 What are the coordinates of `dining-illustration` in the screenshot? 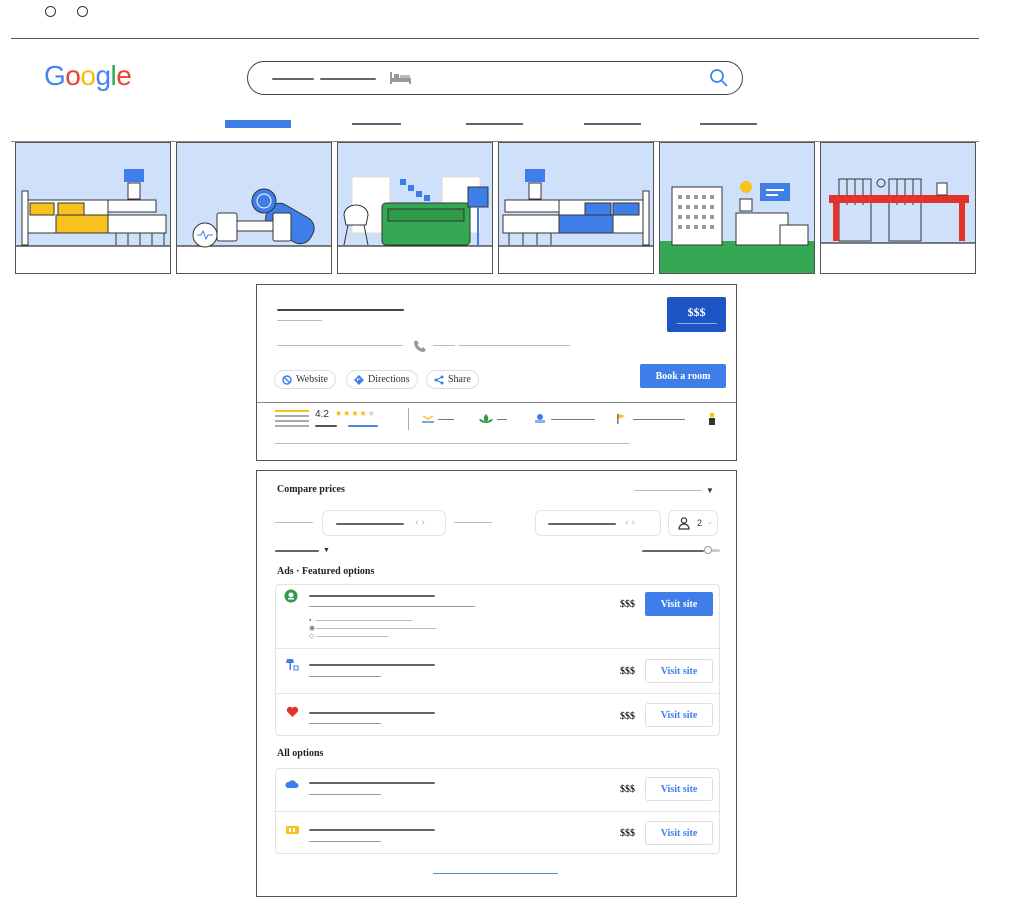 It's located at (898, 208).